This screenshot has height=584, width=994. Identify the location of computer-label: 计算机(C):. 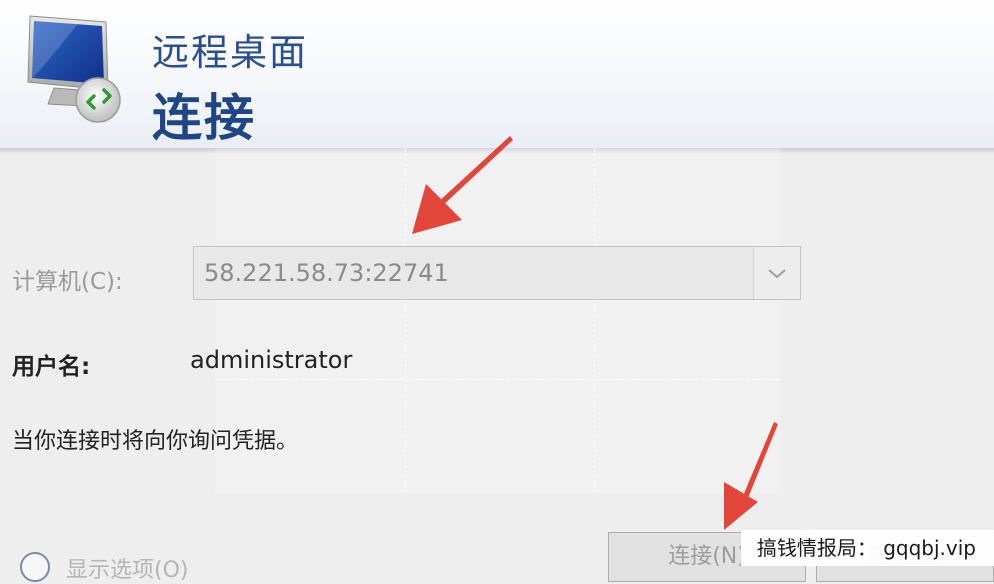
(67, 282).